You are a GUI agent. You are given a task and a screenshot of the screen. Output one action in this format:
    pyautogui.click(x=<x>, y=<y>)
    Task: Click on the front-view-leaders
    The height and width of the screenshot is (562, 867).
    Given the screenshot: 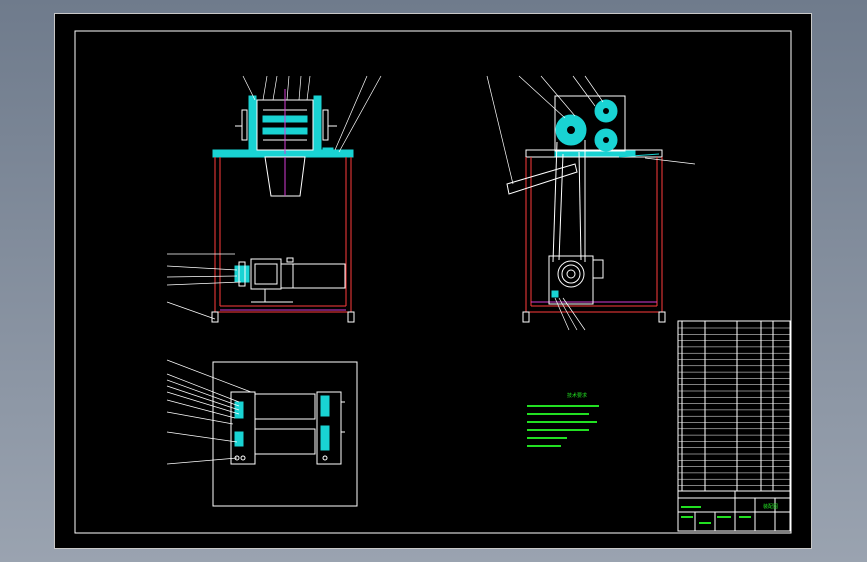 What is the action you would take?
    pyautogui.click(x=274, y=197)
    